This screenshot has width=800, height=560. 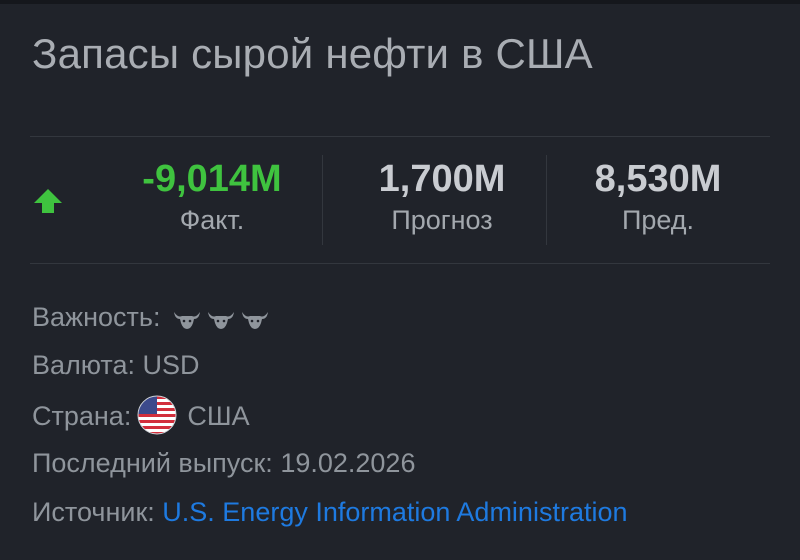 I want to click on previous-stat: 8,530M Пред., so click(x=658, y=202).